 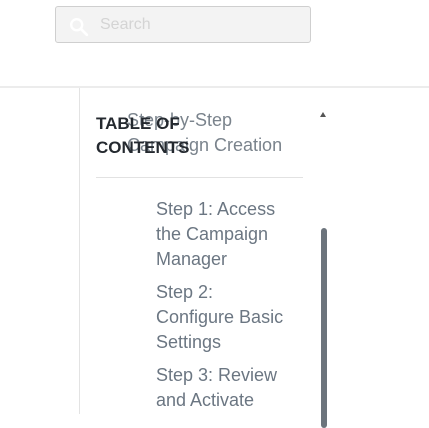 What do you see at coordinates (200, 24) in the screenshot?
I see `search-input` at bounding box center [200, 24].